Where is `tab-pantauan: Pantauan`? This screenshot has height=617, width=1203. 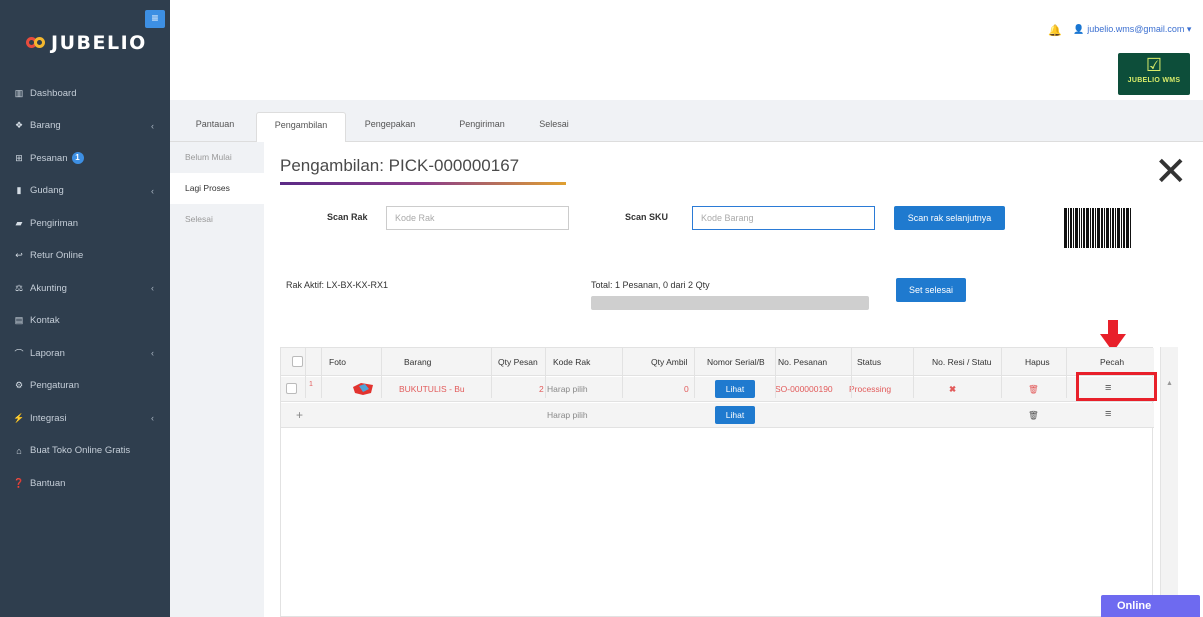
tab-pantauan: Pantauan is located at coordinates (215, 127).